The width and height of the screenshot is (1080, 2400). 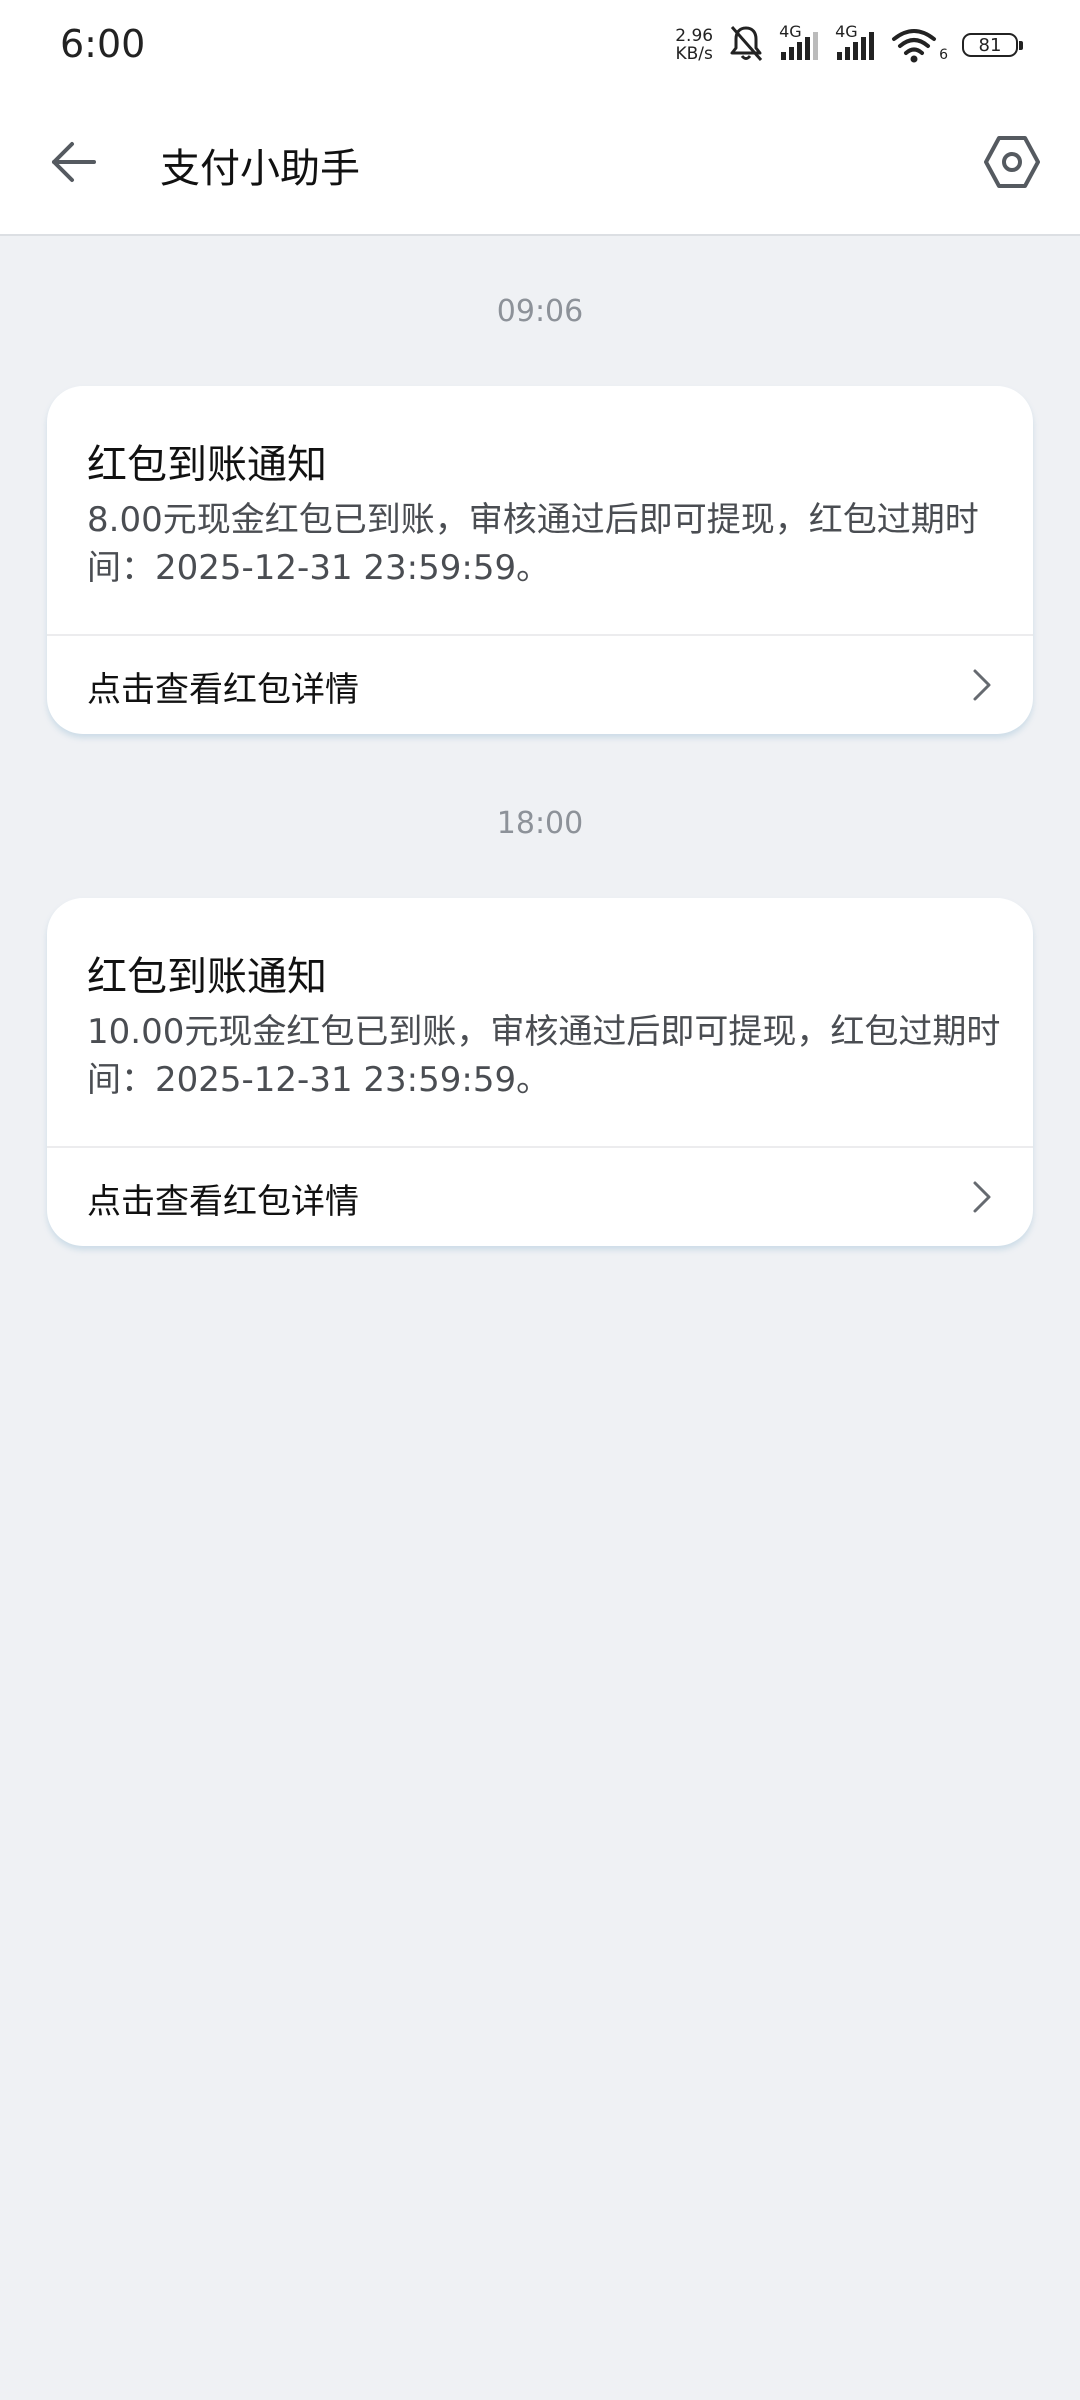 I want to click on message-timestamp: 09:06, so click(x=540, y=311).